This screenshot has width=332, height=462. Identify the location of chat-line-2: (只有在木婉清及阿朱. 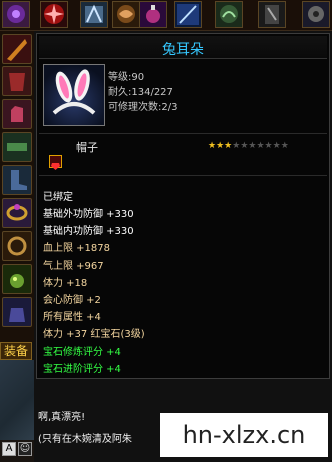
(85, 439).